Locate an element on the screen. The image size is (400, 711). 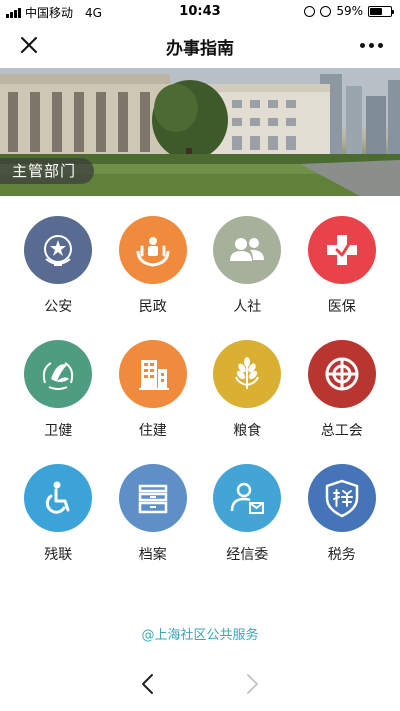
tax-shield-icon is located at coordinates (341, 498).